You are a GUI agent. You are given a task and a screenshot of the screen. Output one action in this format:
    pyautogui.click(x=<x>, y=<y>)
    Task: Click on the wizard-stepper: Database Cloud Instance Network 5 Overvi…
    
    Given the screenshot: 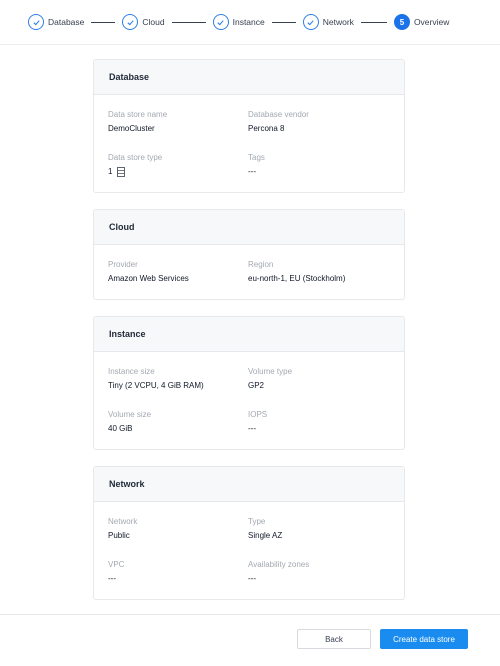 What is the action you would take?
    pyautogui.click(x=250, y=22)
    